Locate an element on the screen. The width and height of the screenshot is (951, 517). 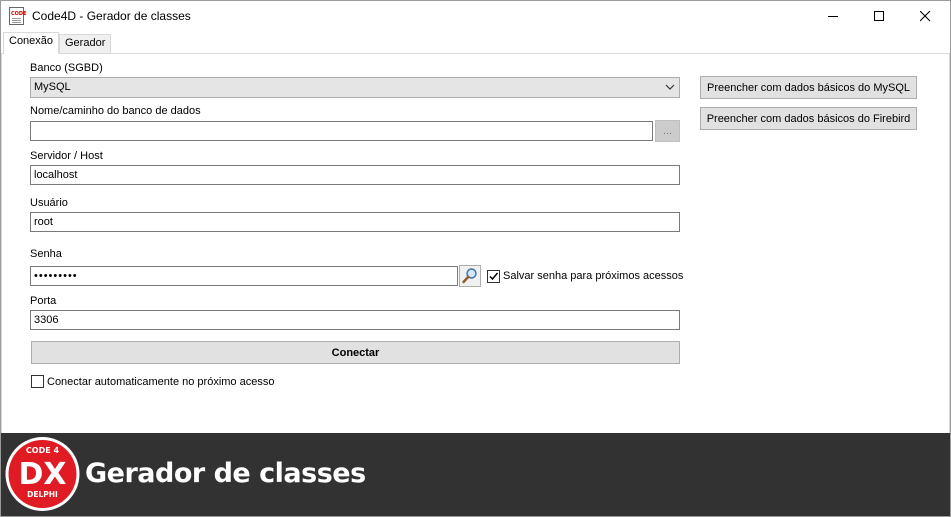
magnifier-icon is located at coordinates (469, 276).